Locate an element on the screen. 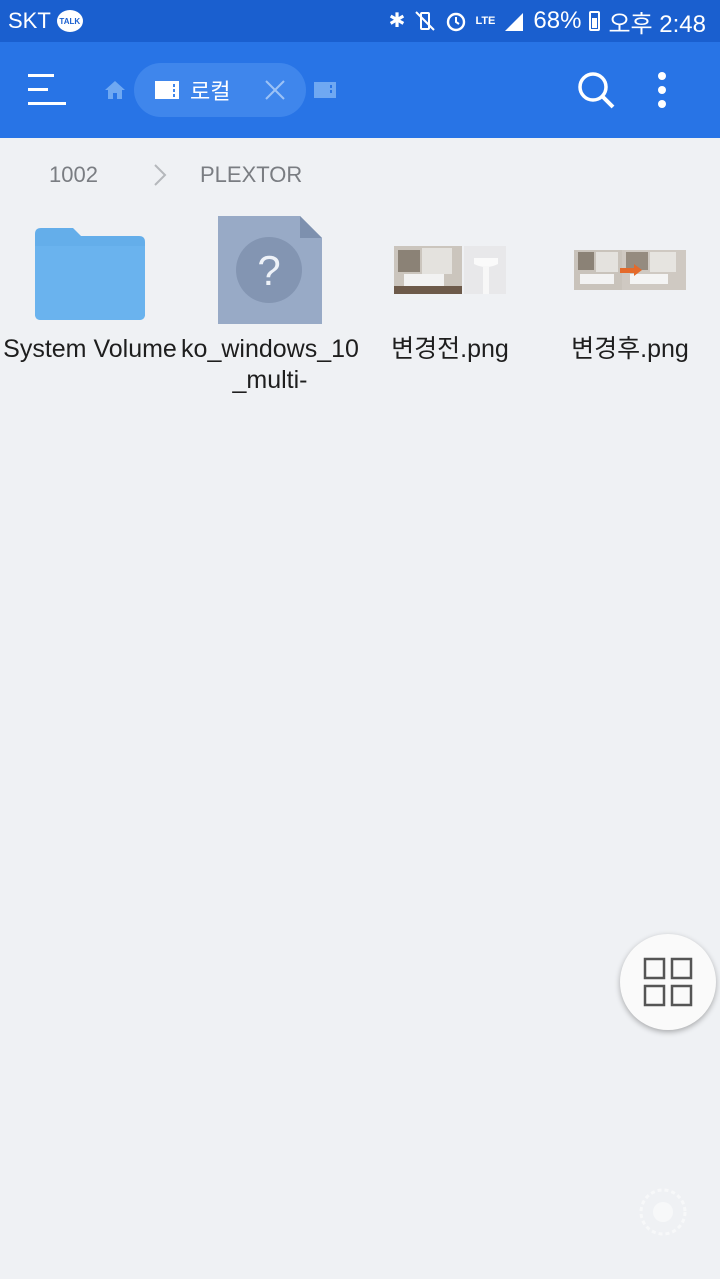  kakaotalk-icon: TALK is located at coordinates (69, 21).